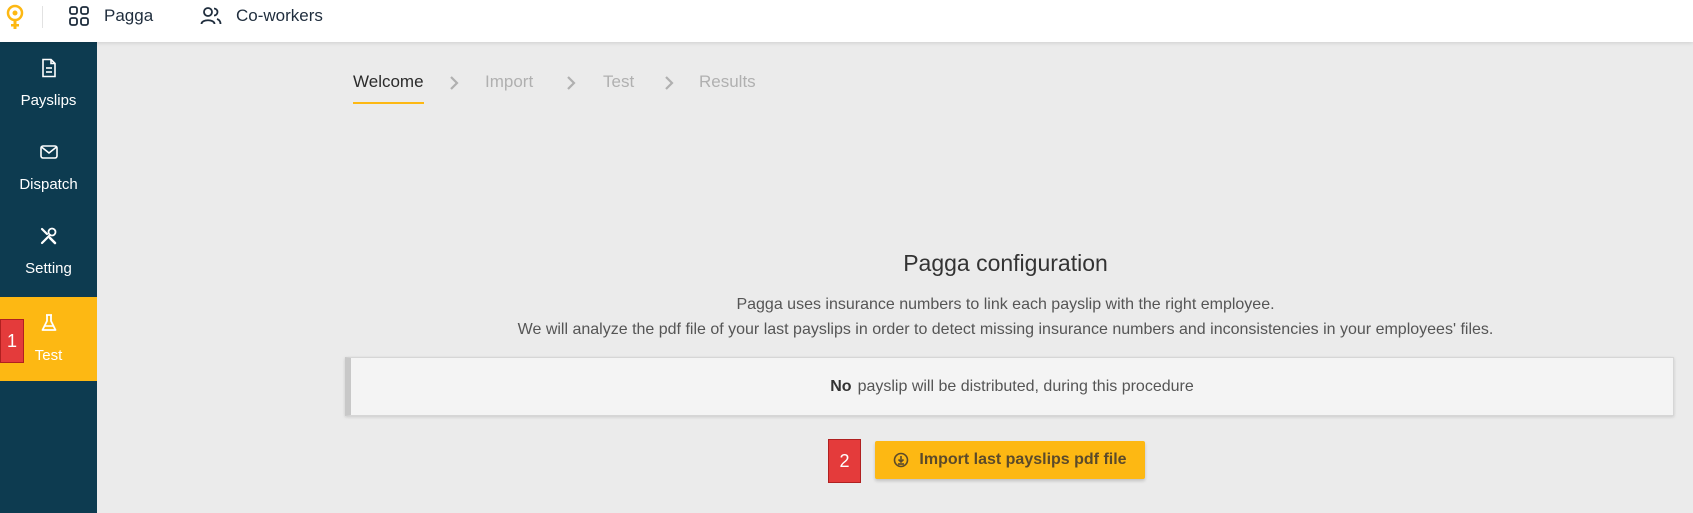 This screenshot has height=513, width=1693. What do you see at coordinates (1005, 263) in the screenshot?
I see `page-title: Pagga configuration` at bounding box center [1005, 263].